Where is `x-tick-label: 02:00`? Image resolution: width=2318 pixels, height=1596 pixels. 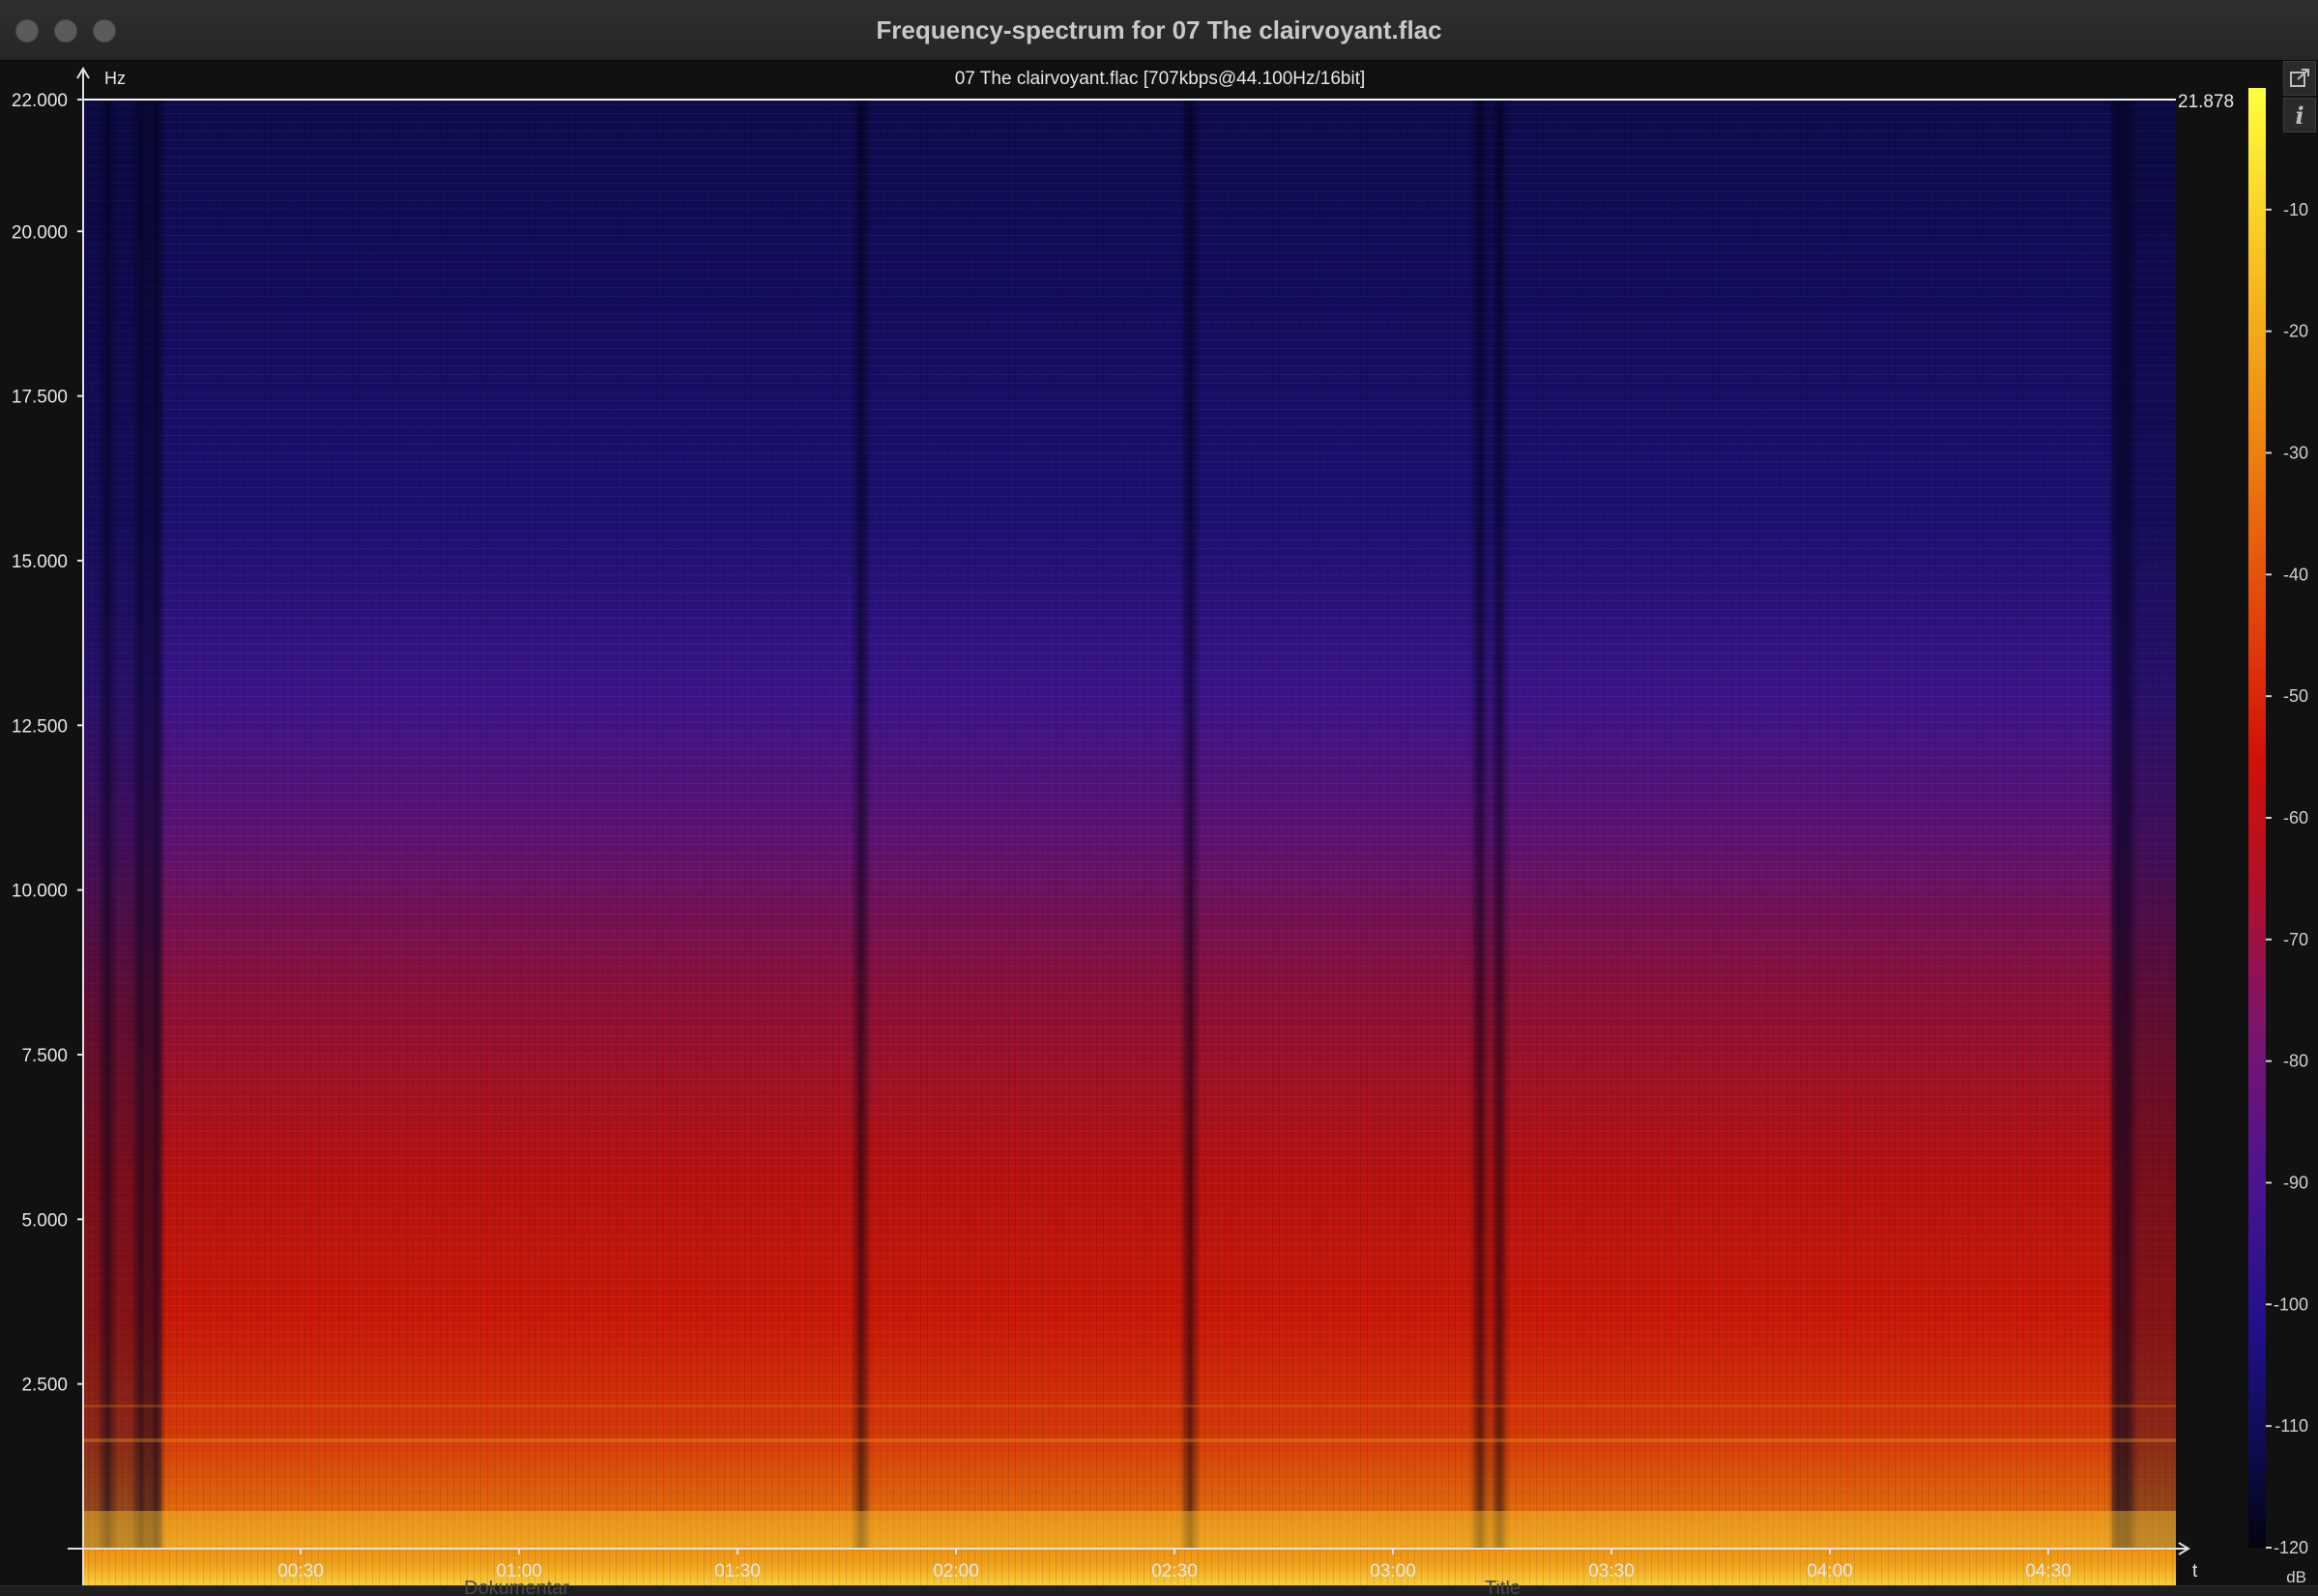
x-tick-label: 02:00 is located at coordinates (956, 1571).